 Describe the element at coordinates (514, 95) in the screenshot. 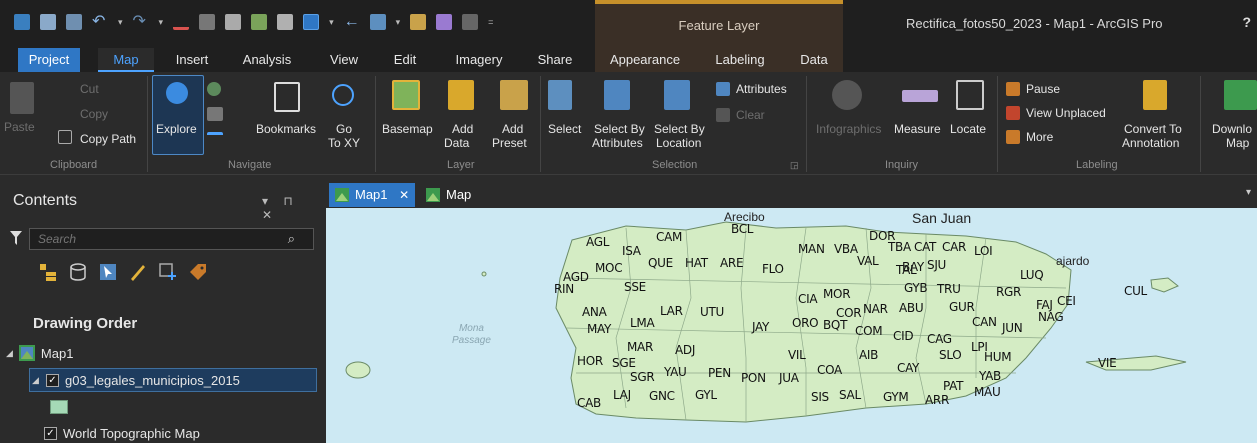

I see `add-preset-icon` at that location.